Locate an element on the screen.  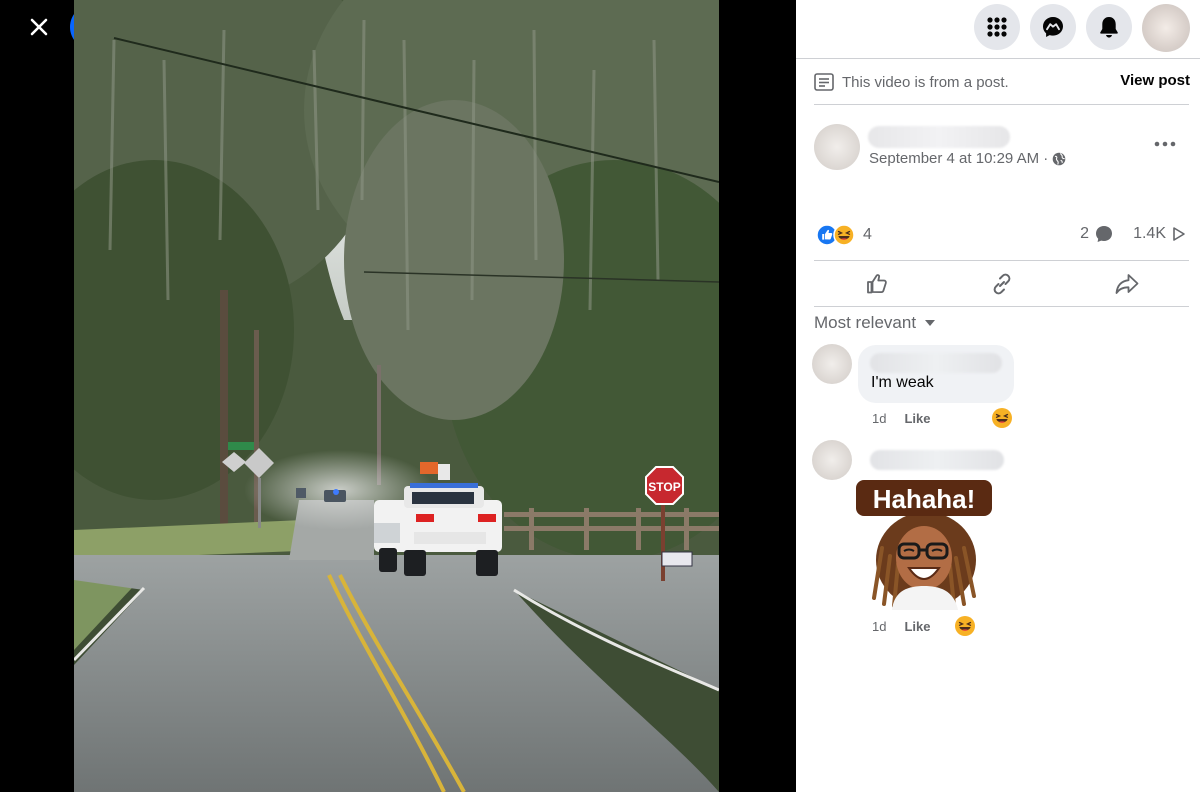
svg-text: STOP is located at coordinates (664, 487).